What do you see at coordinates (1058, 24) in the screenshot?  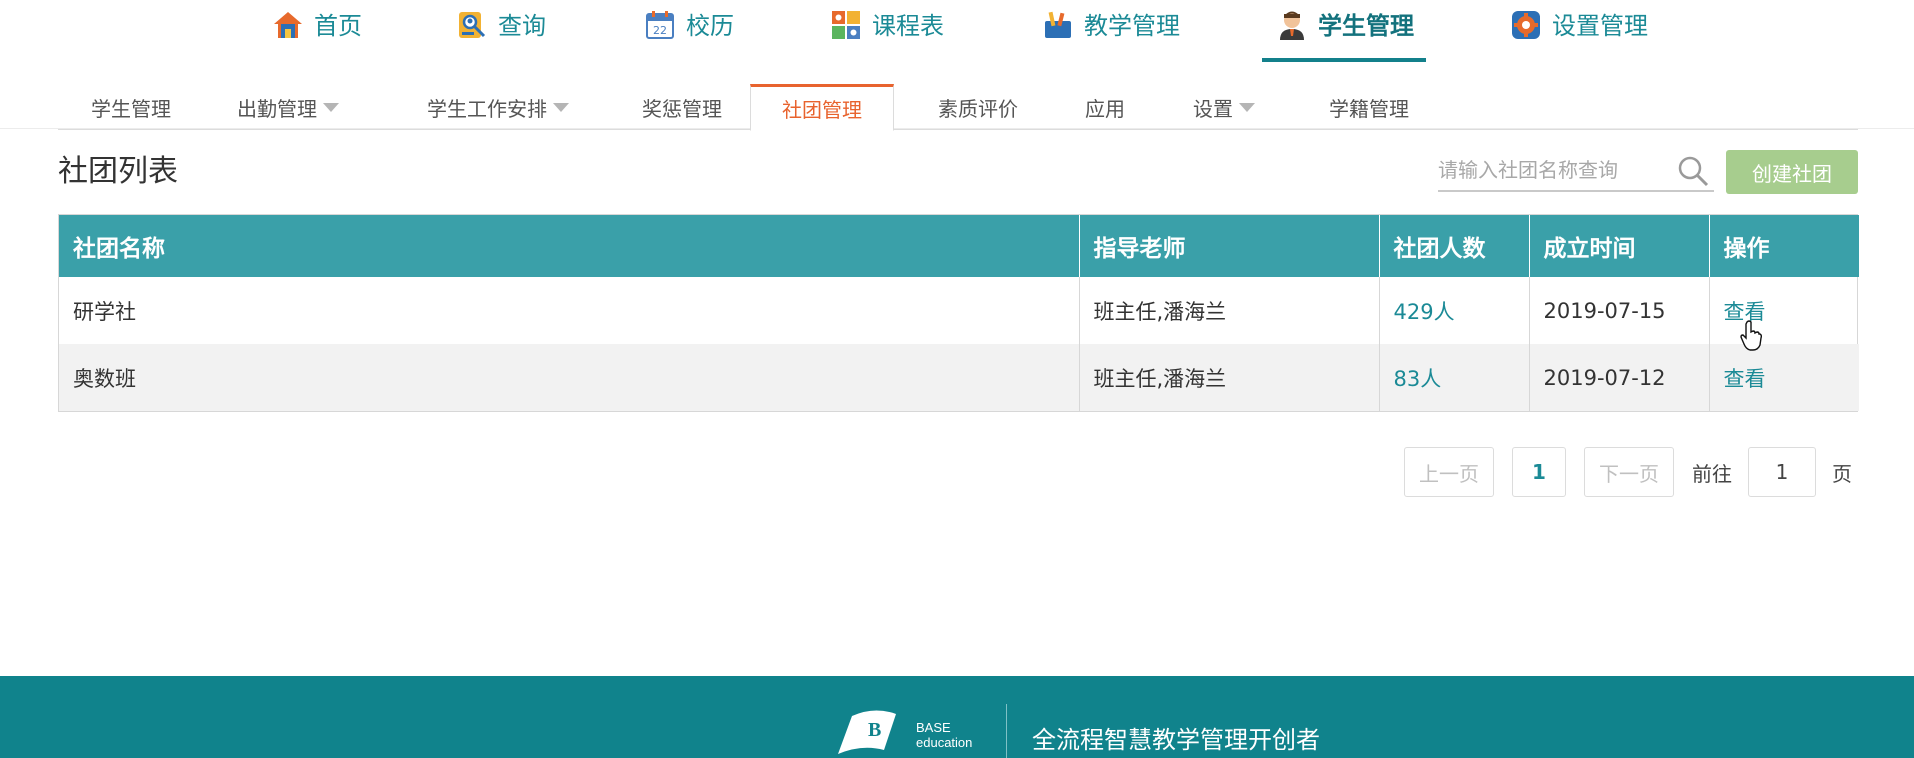 I see `teaching-icon` at bounding box center [1058, 24].